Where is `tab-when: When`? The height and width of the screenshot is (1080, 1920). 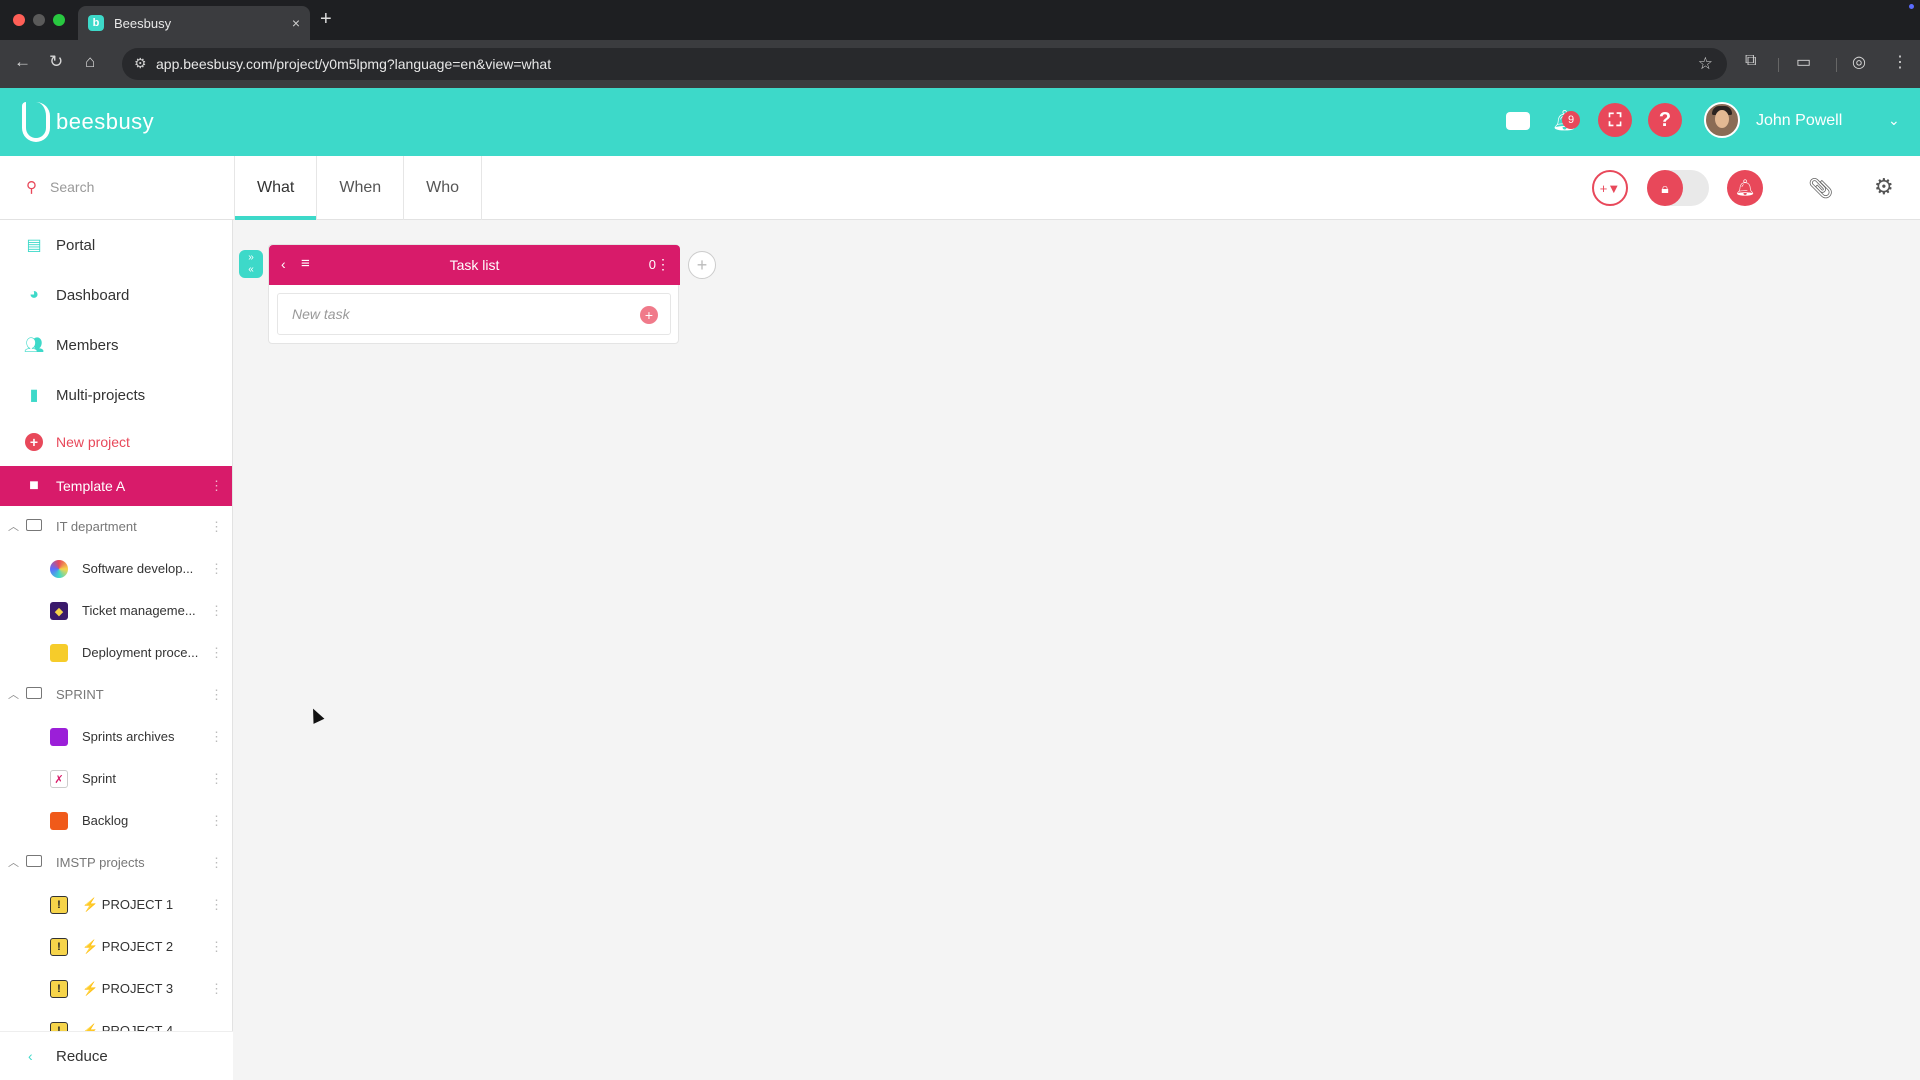 tab-when: When is located at coordinates (361, 188).